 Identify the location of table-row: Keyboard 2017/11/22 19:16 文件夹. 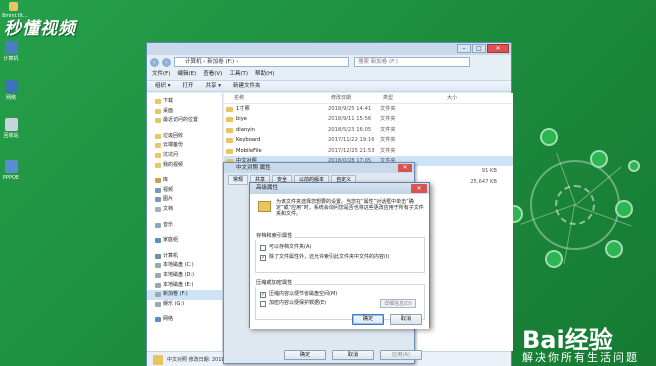
(368, 140).